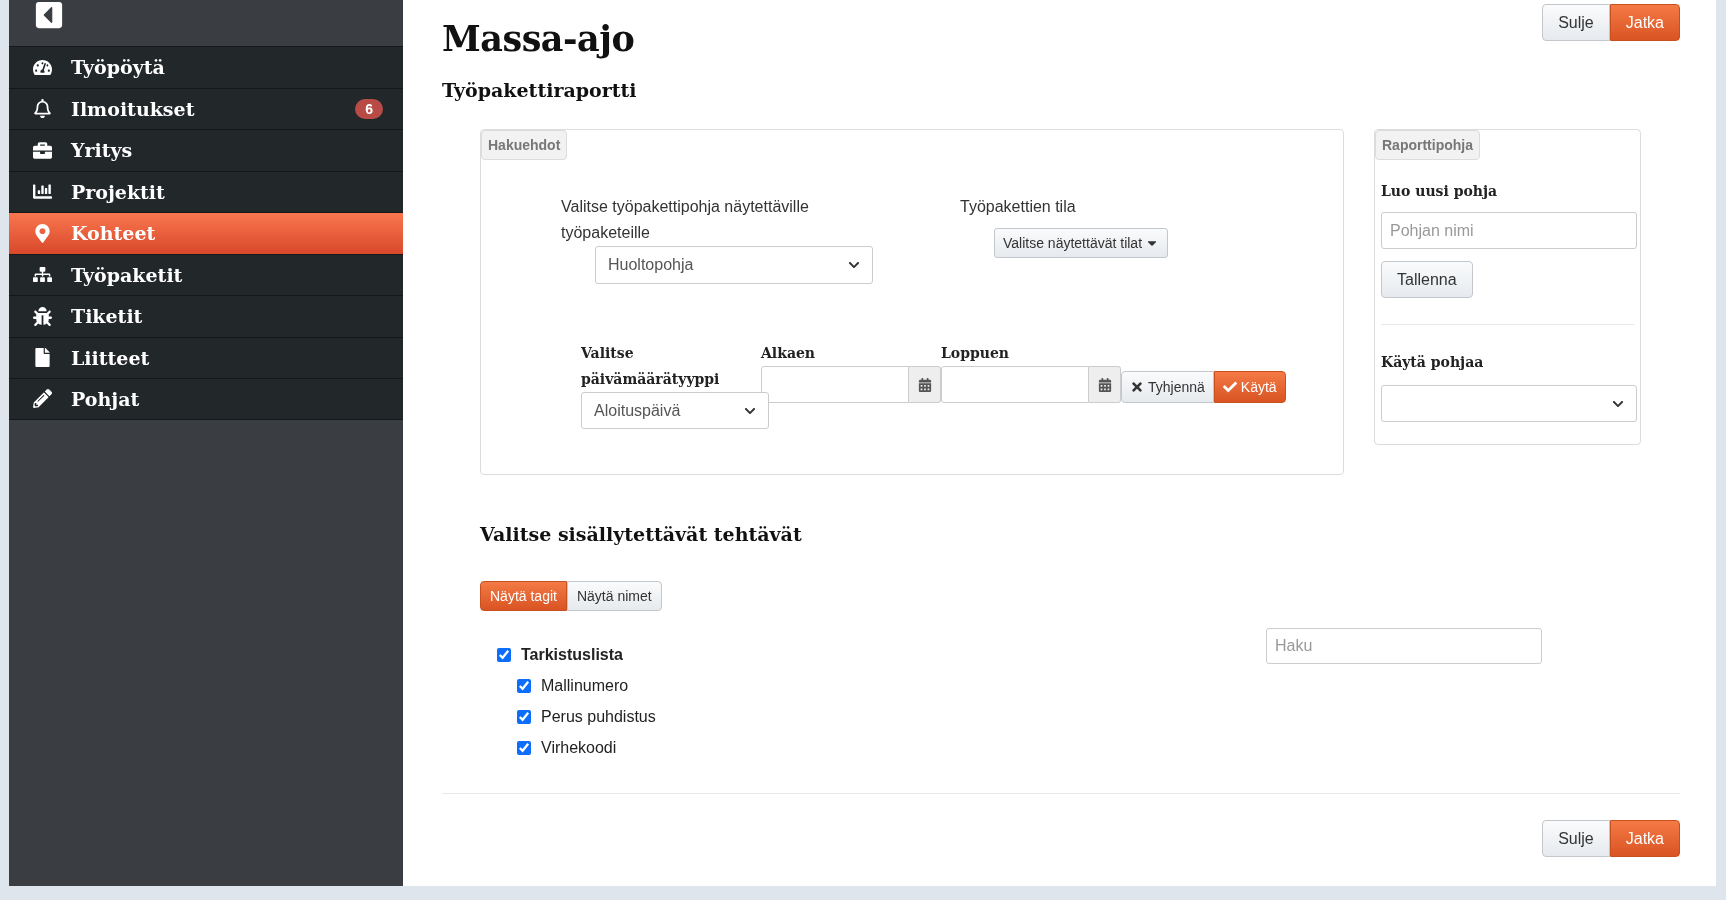 This screenshot has height=900, width=1726. I want to click on sidebar-item: Liitteet, so click(206, 357).